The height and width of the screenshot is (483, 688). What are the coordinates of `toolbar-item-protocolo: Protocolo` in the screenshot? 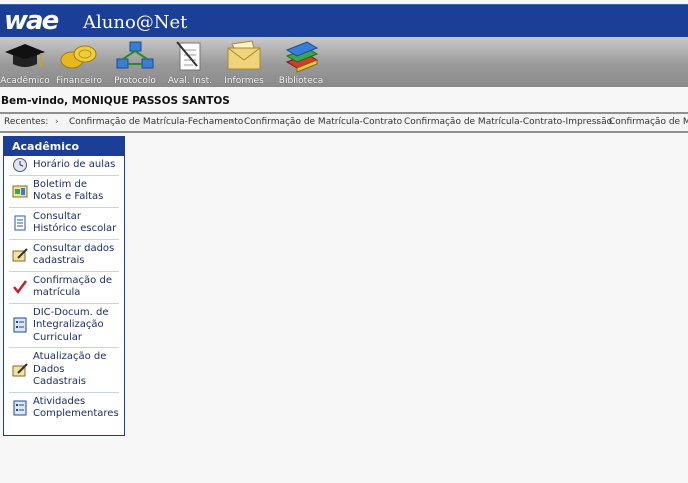 It's located at (135, 62).